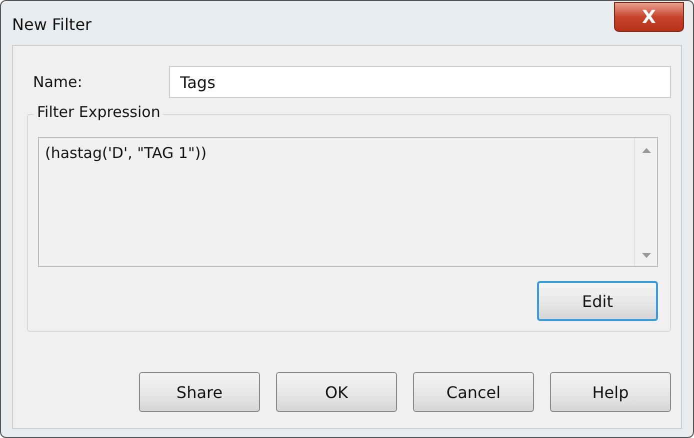  Describe the element at coordinates (58, 82) in the screenshot. I see `name-label: Name:` at that location.